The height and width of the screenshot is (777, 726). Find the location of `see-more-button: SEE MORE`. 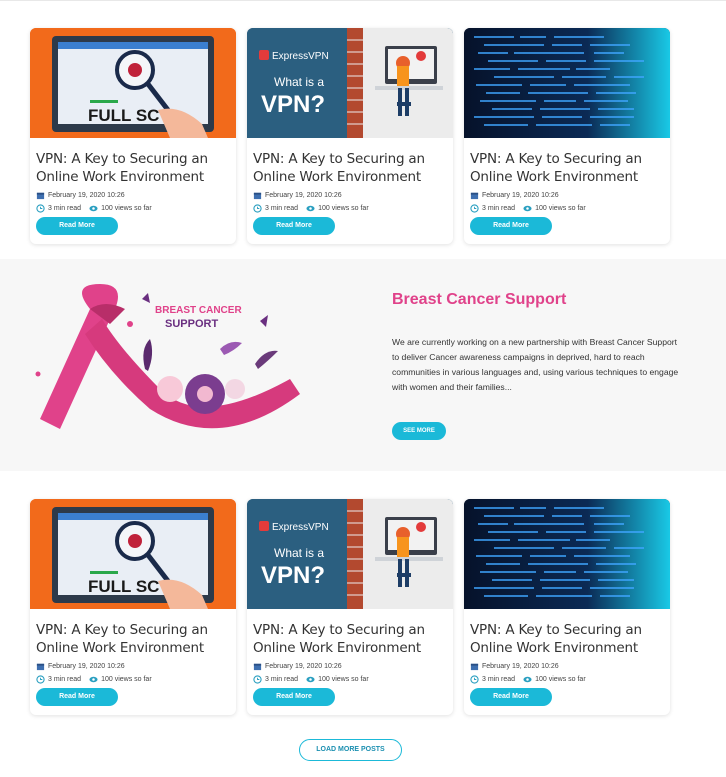

see-more-button: SEE MORE is located at coordinates (419, 431).